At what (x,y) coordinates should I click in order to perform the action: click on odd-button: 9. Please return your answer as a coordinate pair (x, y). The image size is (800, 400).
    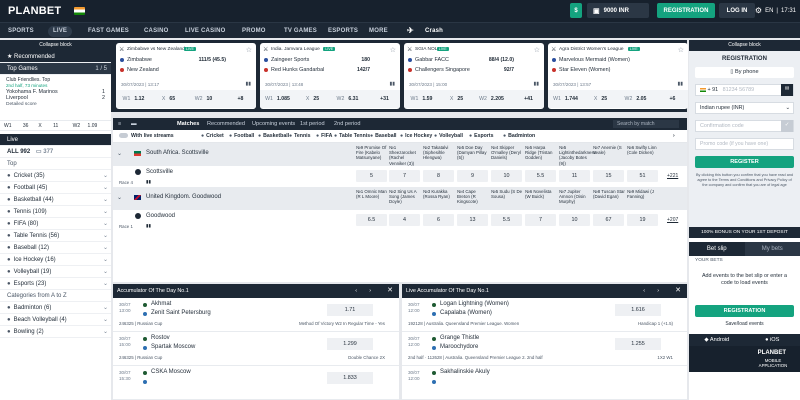
    Looking at the image, I should click on (472, 176).